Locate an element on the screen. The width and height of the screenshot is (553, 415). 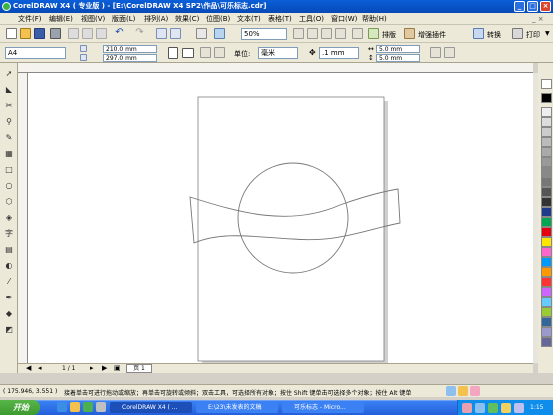
toolbar-overflow-icon: ▼ is located at coordinates (547, 33).